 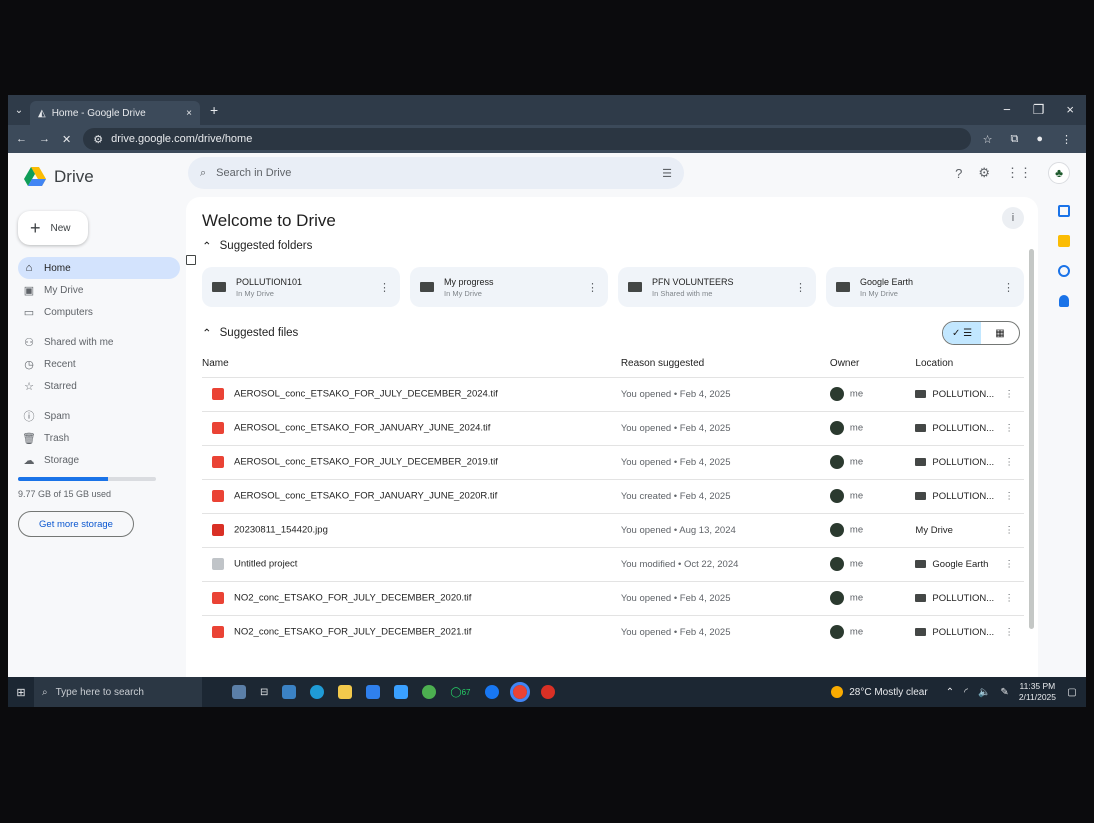 What do you see at coordinates (1066, 139) in the screenshot?
I see `browser-menu-icon: ⋮` at bounding box center [1066, 139].